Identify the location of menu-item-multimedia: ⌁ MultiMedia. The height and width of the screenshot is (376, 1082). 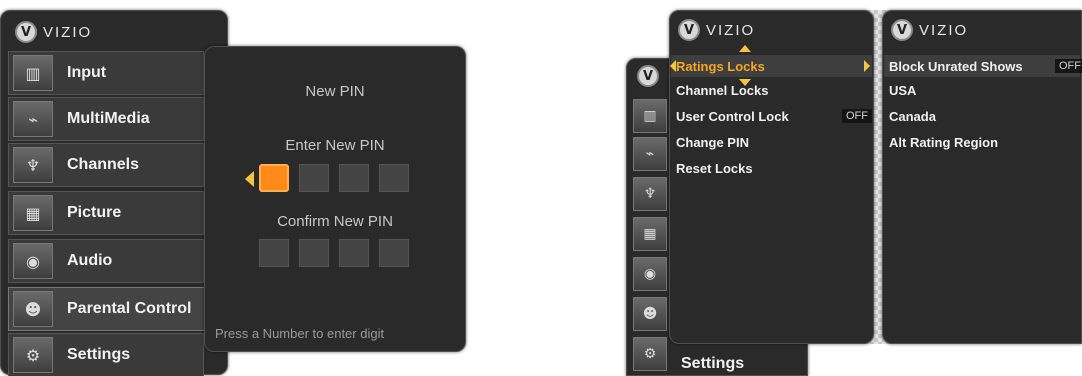
(106, 119).